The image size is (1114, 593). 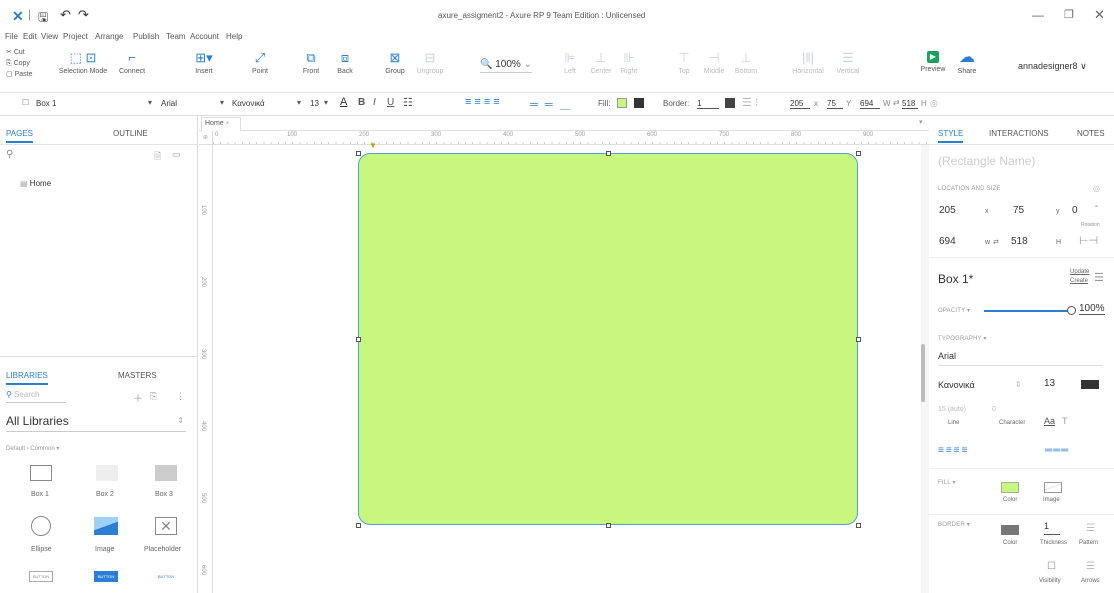 What do you see at coordinates (1053, 487) in the screenshot?
I see `fill-image-swatch` at bounding box center [1053, 487].